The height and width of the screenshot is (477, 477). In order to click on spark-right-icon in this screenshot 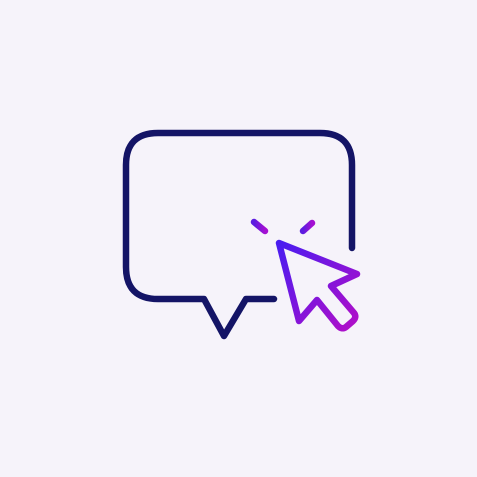, I will do `click(307, 227)`.